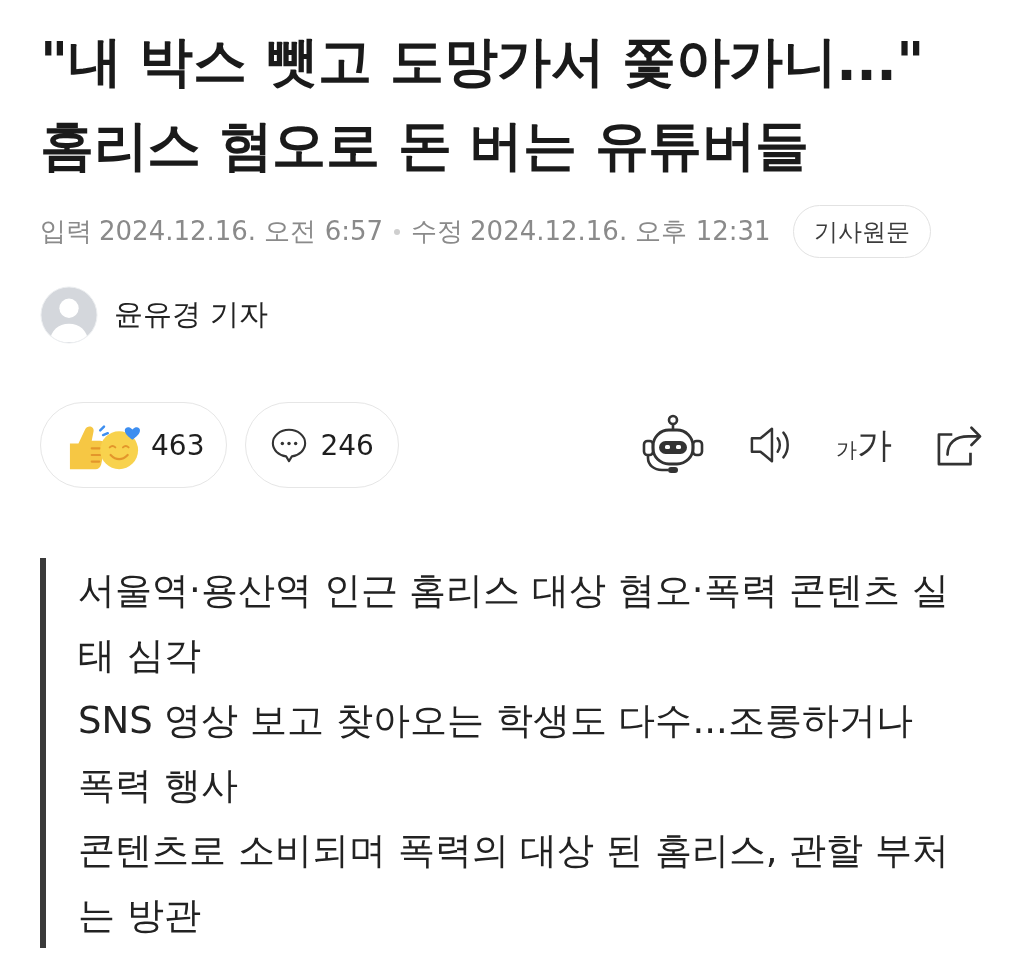 The height and width of the screenshot is (971, 1024). What do you see at coordinates (437, 231) in the screenshot?
I see `timestamp-label: 수정` at bounding box center [437, 231].